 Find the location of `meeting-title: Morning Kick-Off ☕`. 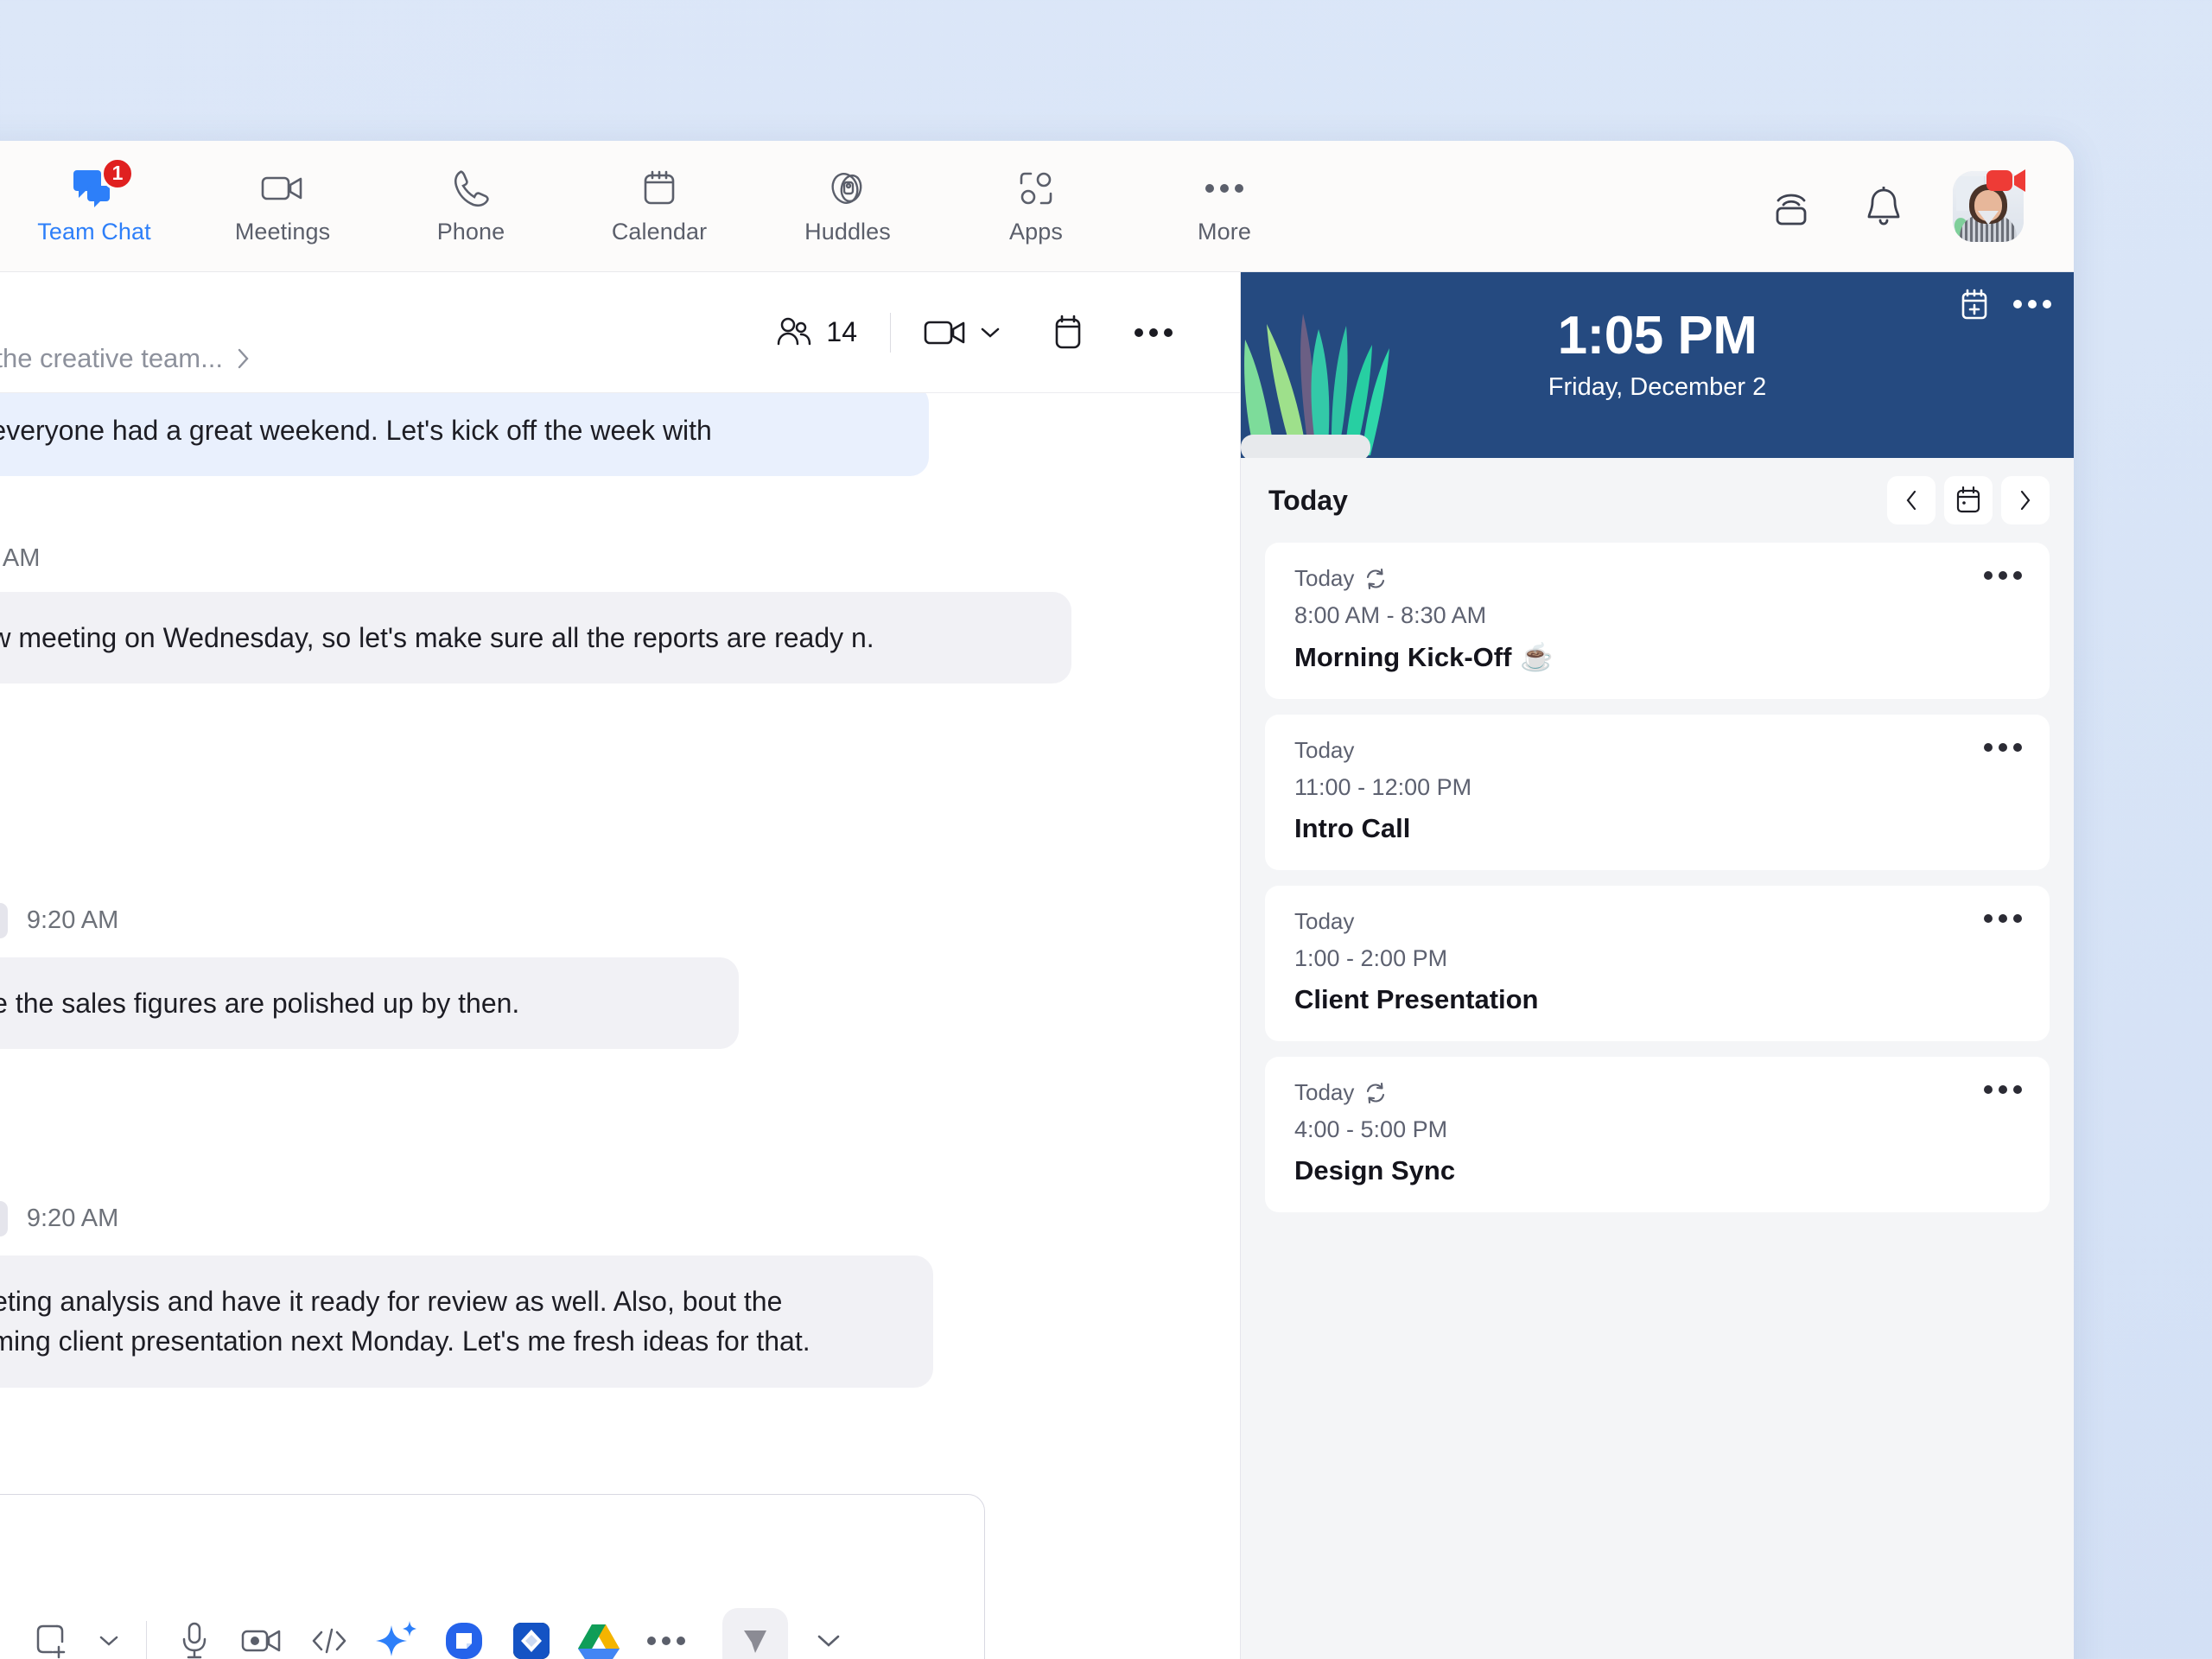

meeting-title: Morning Kick-Off ☕ is located at coordinates (1657, 657).